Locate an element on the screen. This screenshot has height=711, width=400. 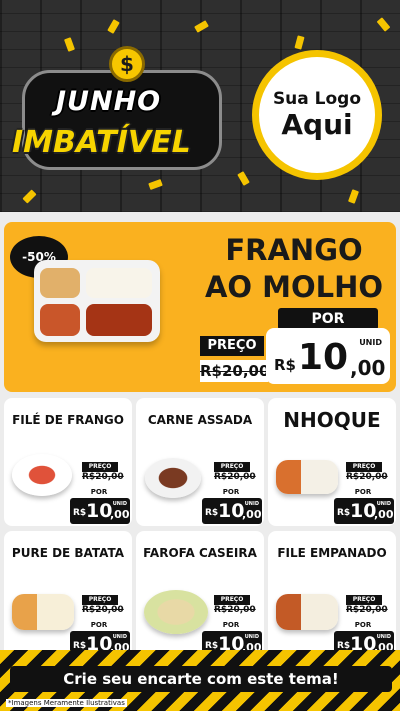
product-name: FAROFA CASEIRA is located at coordinates (200, 553).